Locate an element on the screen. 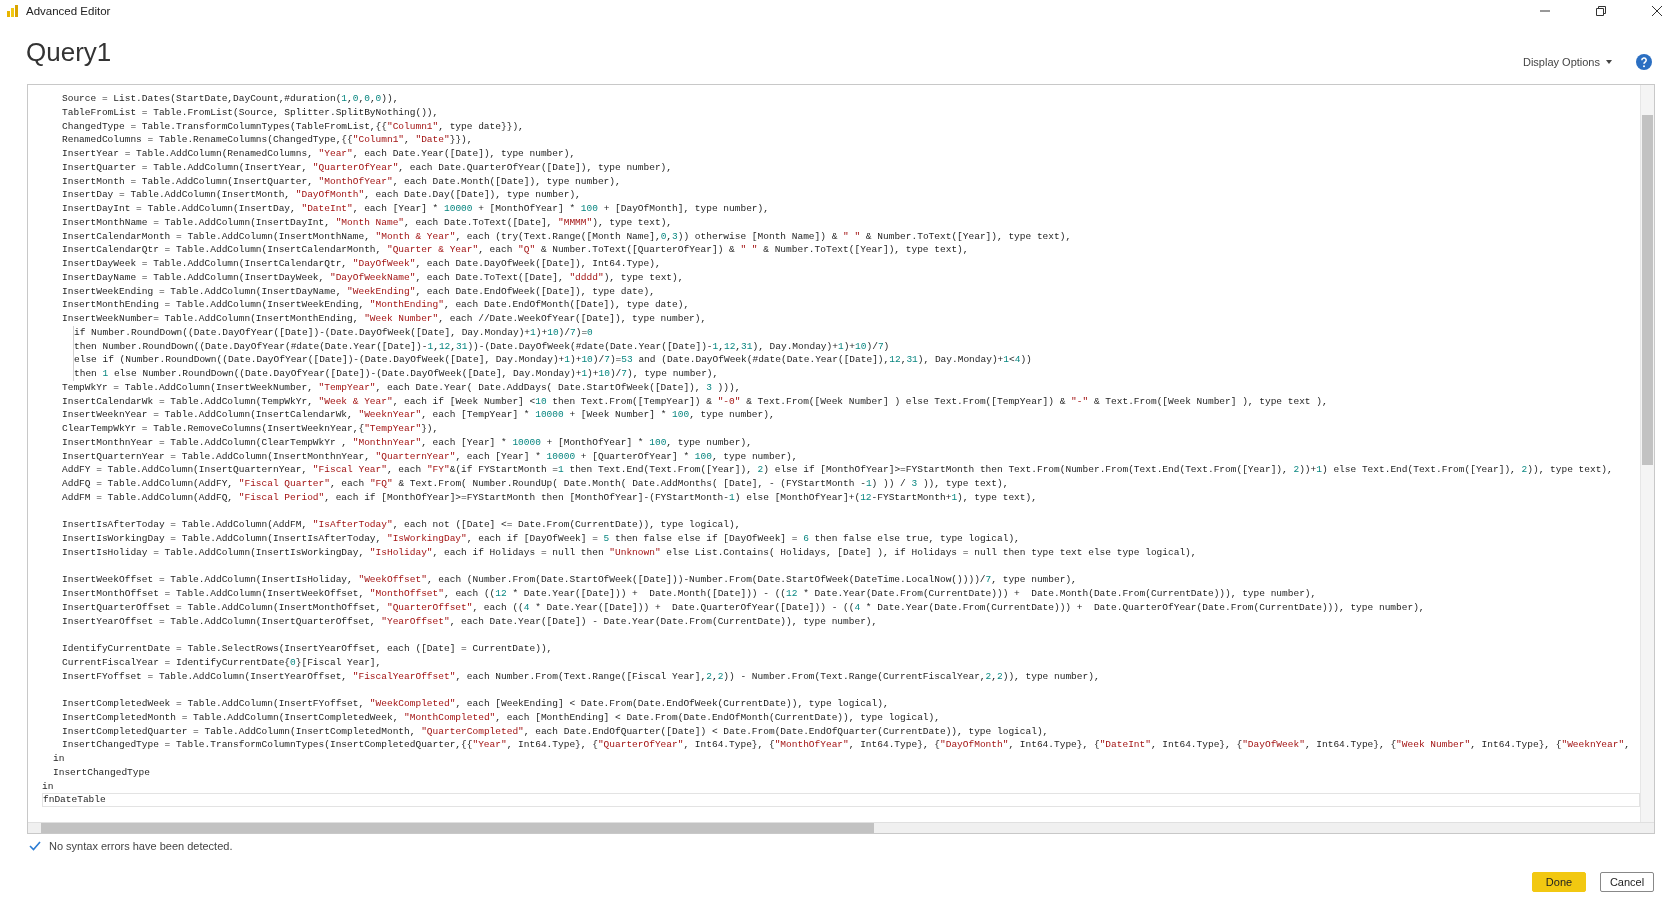 The height and width of the screenshot is (920, 1680). code-line: InsertFYoffset = Table.AddColumn(InsertYearOffset, "FiscalYearOffset", each Number.From(Text.Range([Fiscal Year],2,2)) - Number.From(Text.Range(CurrentFiscalYear,2,2)), type number), is located at coordinates (581, 676).